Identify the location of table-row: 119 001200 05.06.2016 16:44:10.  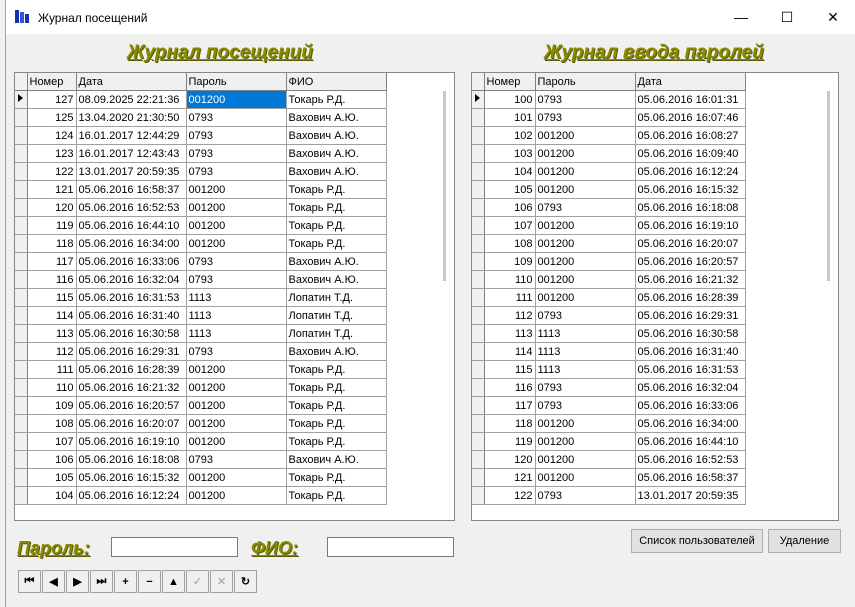
(609, 441).